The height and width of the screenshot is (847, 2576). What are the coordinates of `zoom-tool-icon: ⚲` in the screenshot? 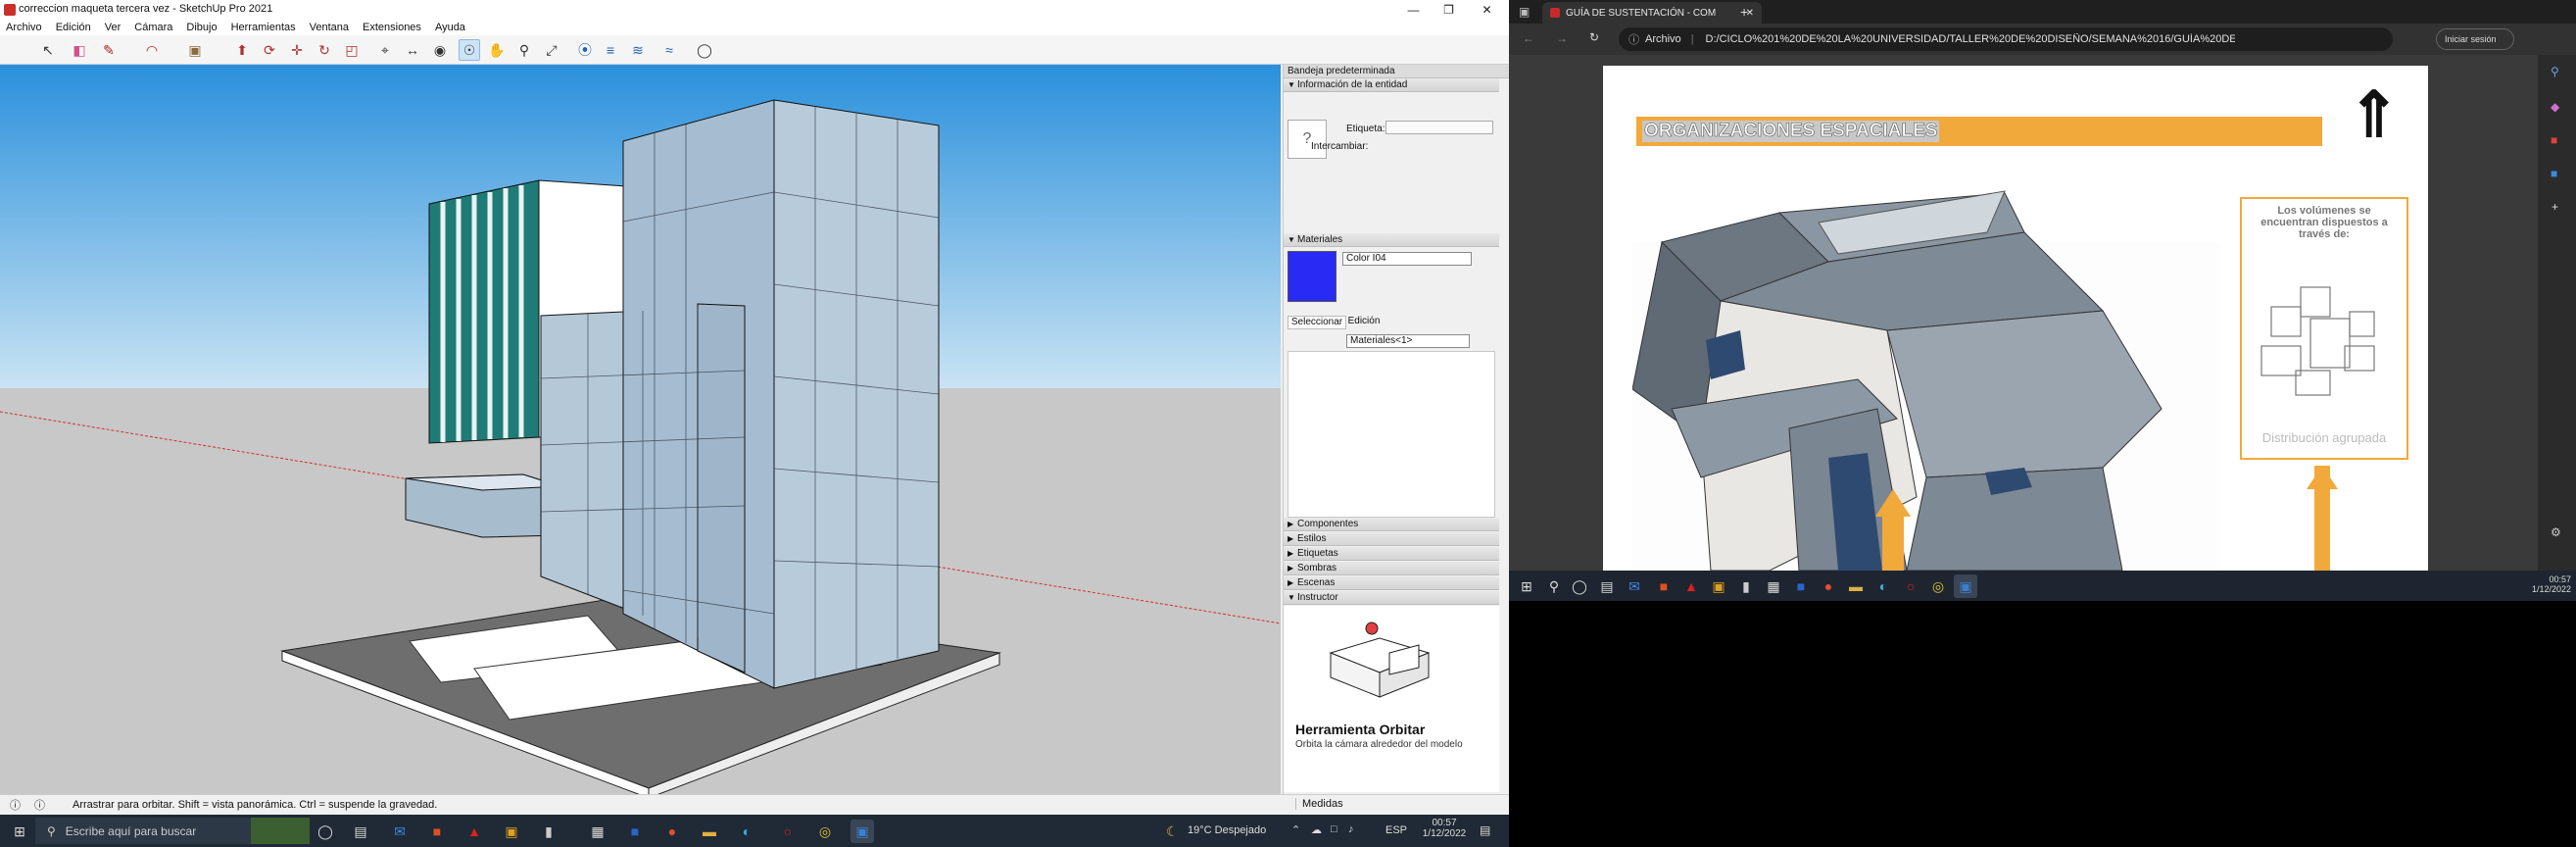 It's located at (524, 50).